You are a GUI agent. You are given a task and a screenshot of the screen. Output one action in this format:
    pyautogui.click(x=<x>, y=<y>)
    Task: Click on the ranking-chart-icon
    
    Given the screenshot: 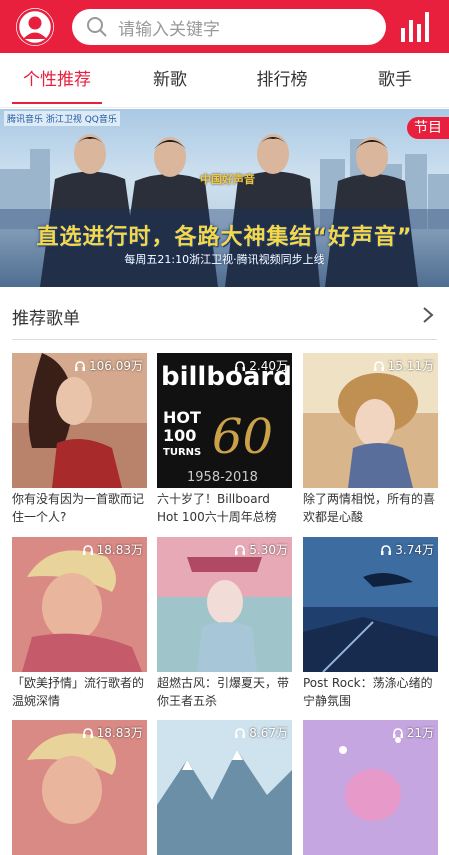 What is the action you would take?
    pyautogui.click(x=415, y=27)
    